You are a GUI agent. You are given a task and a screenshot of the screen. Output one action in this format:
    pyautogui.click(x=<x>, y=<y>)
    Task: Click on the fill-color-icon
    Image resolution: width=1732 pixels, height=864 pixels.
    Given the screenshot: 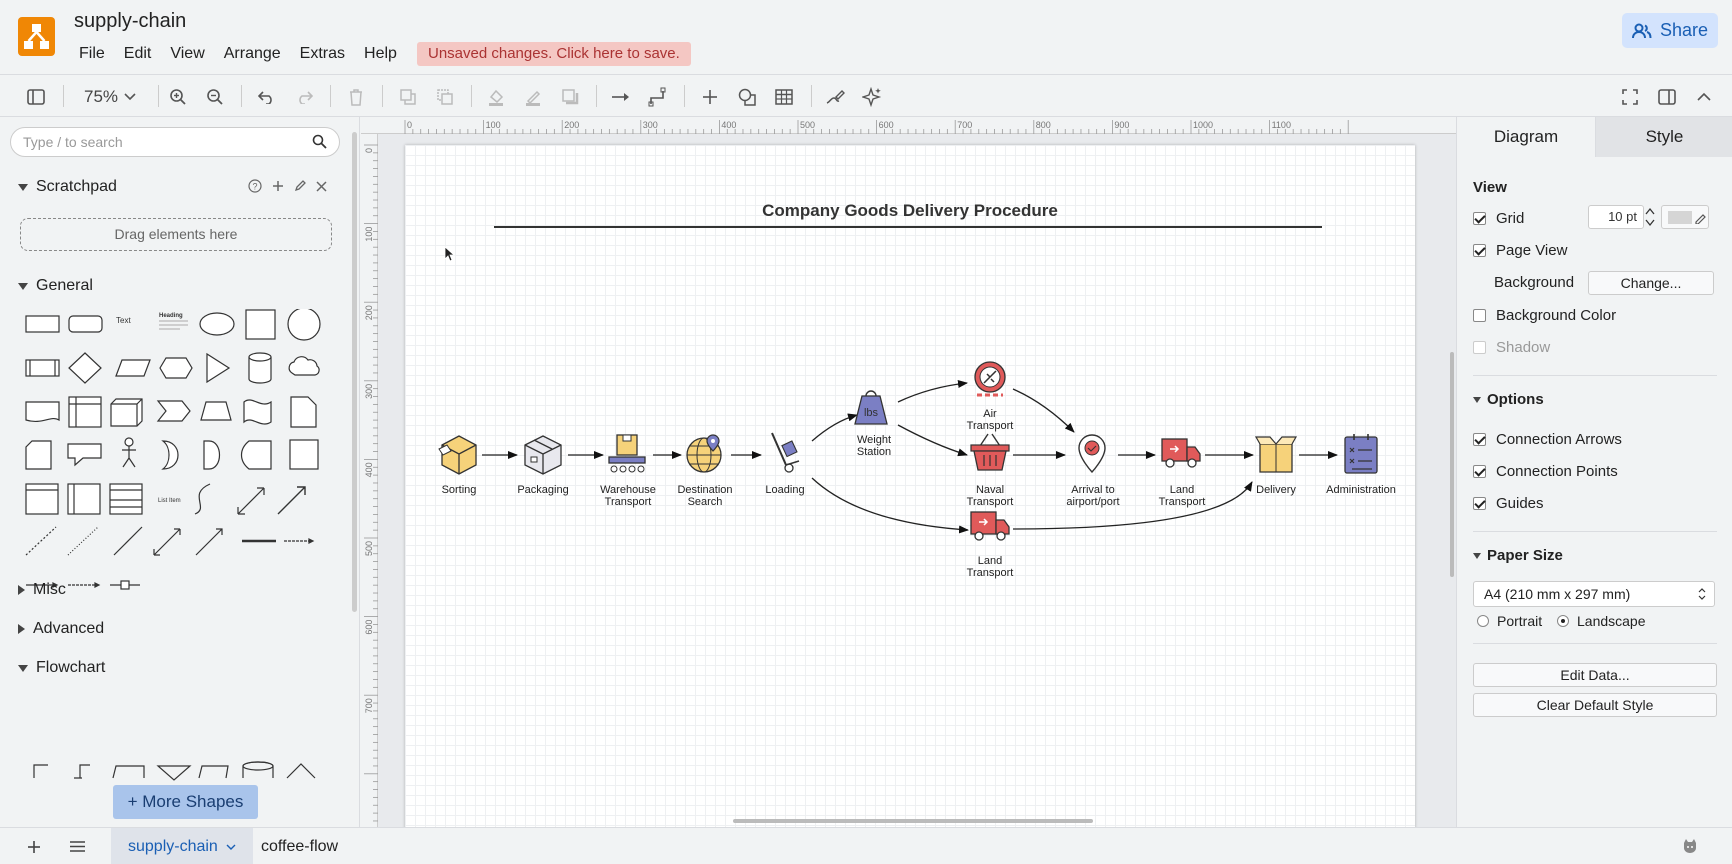 What is the action you would take?
    pyautogui.click(x=496, y=96)
    